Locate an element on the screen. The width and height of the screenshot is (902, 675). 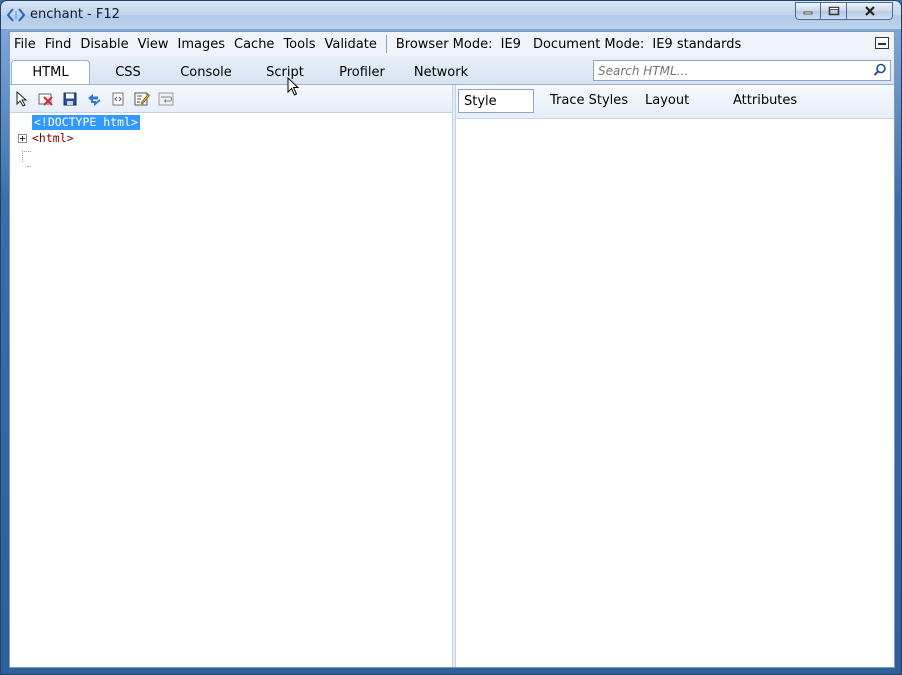
tab-network-label: Network is located at coordinates (441, 72).